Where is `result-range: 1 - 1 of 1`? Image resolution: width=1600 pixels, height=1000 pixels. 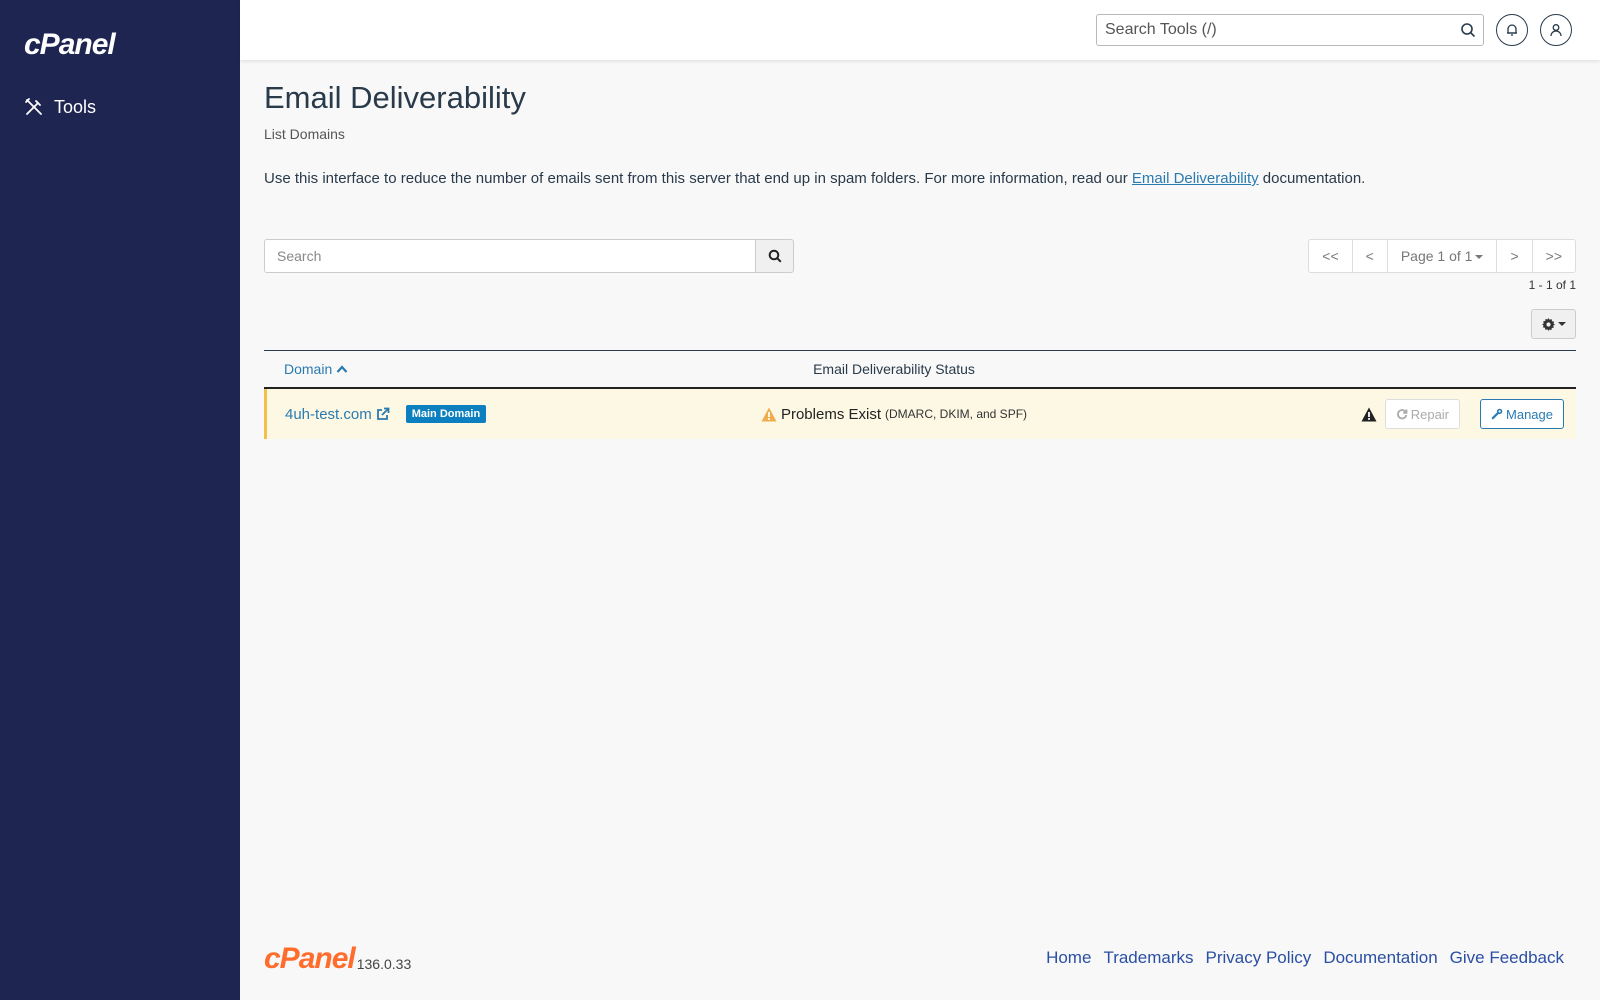
result-range: 1 - 1 of 1 is located at coordinates (1552, 285).